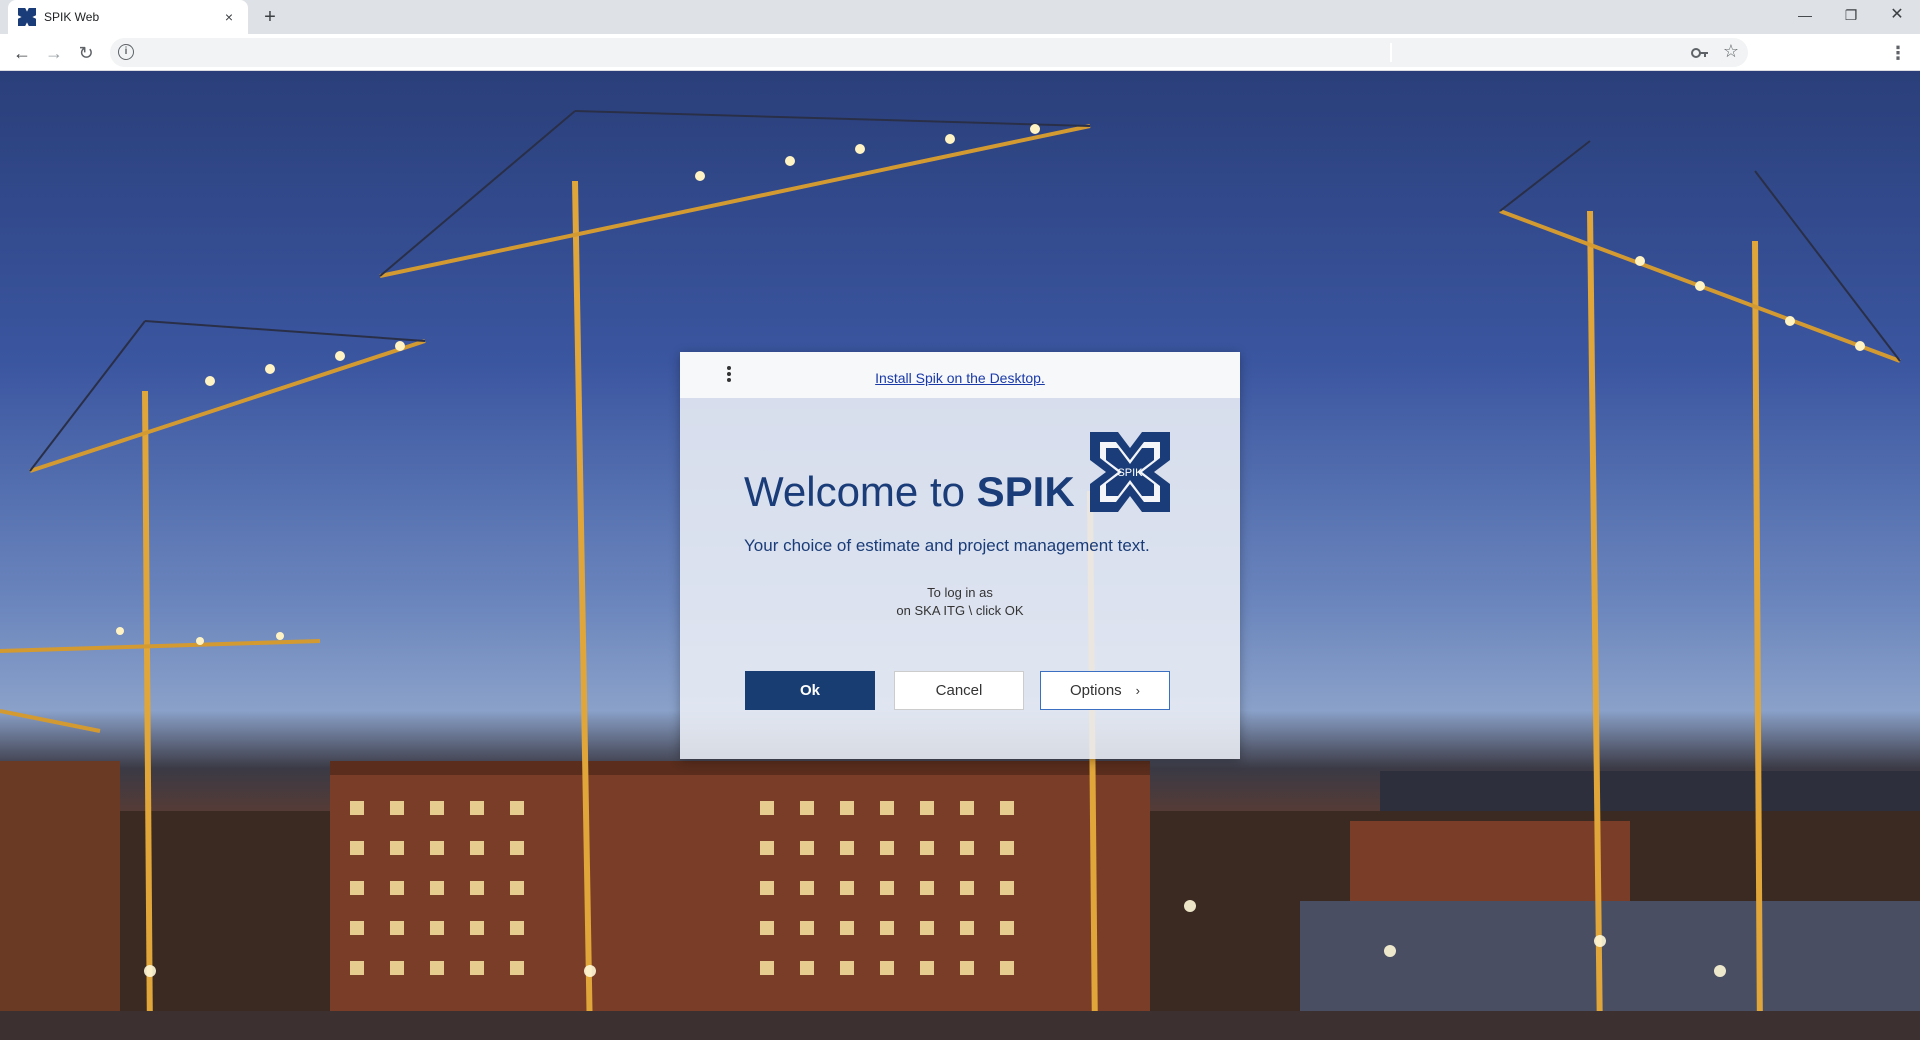 The image size is (1920, 1040). I want to click on address-bar: i ☆, so click(929, 52).